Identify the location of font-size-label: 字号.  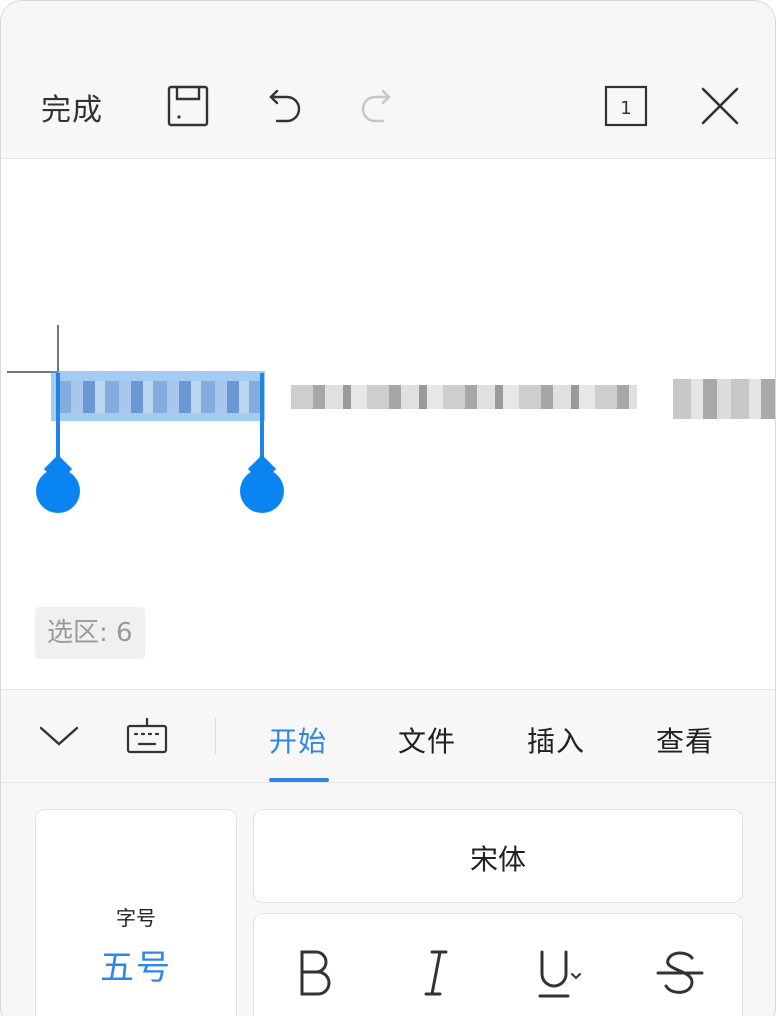
(136, 918).